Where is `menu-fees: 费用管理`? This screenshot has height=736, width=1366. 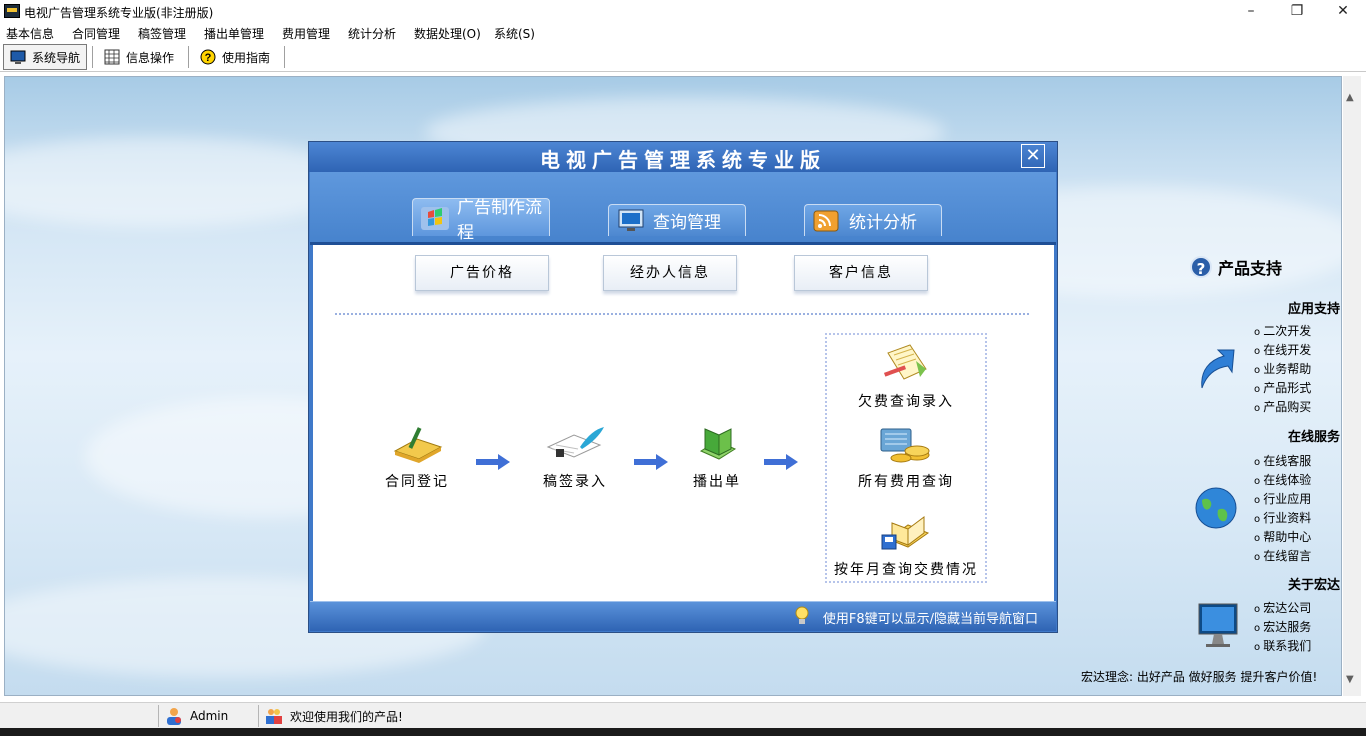 menu-fees: 费用管理 is located at coordinates (306, 33).